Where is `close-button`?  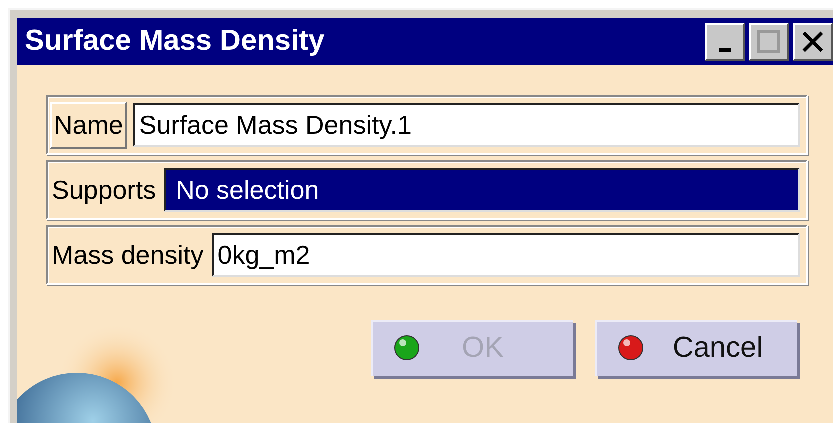
close-button is located at coordinates (813, 41).